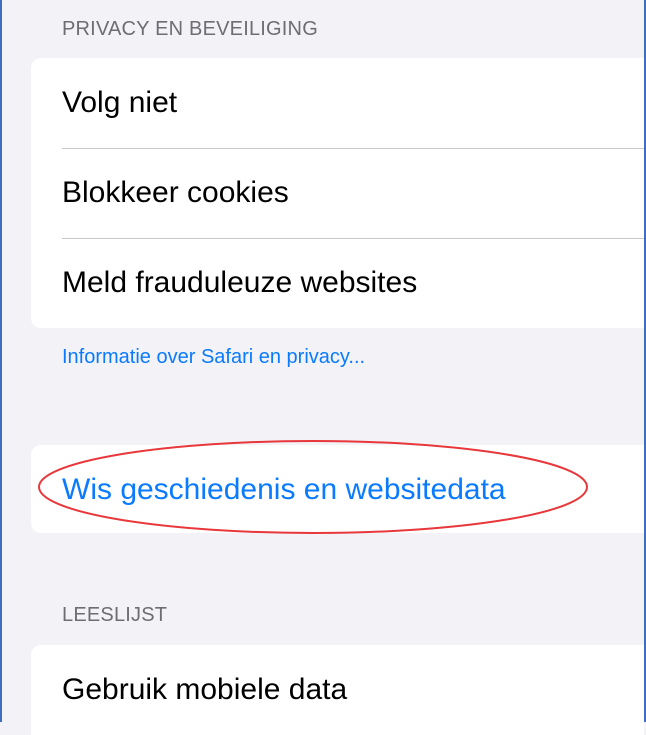 Image resolution: width=646 pixels, height=735 pixels. I want to click on row-label-do-not-track: Volg niet, so click(120, 102).